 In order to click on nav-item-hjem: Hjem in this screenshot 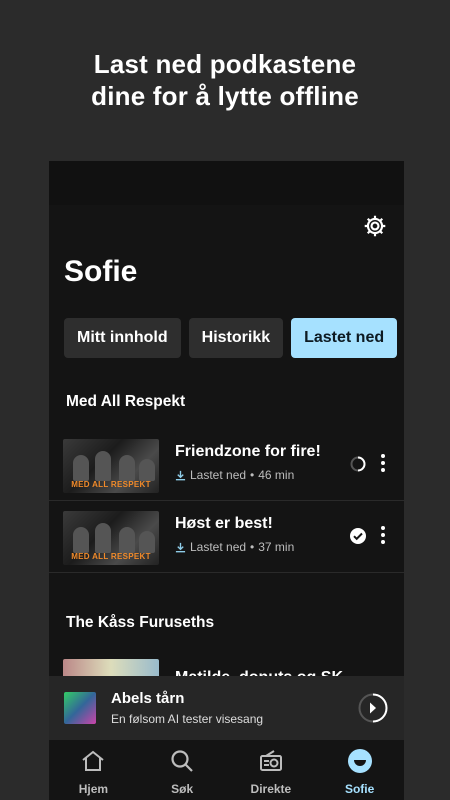, I will do `click(93, 770)`.